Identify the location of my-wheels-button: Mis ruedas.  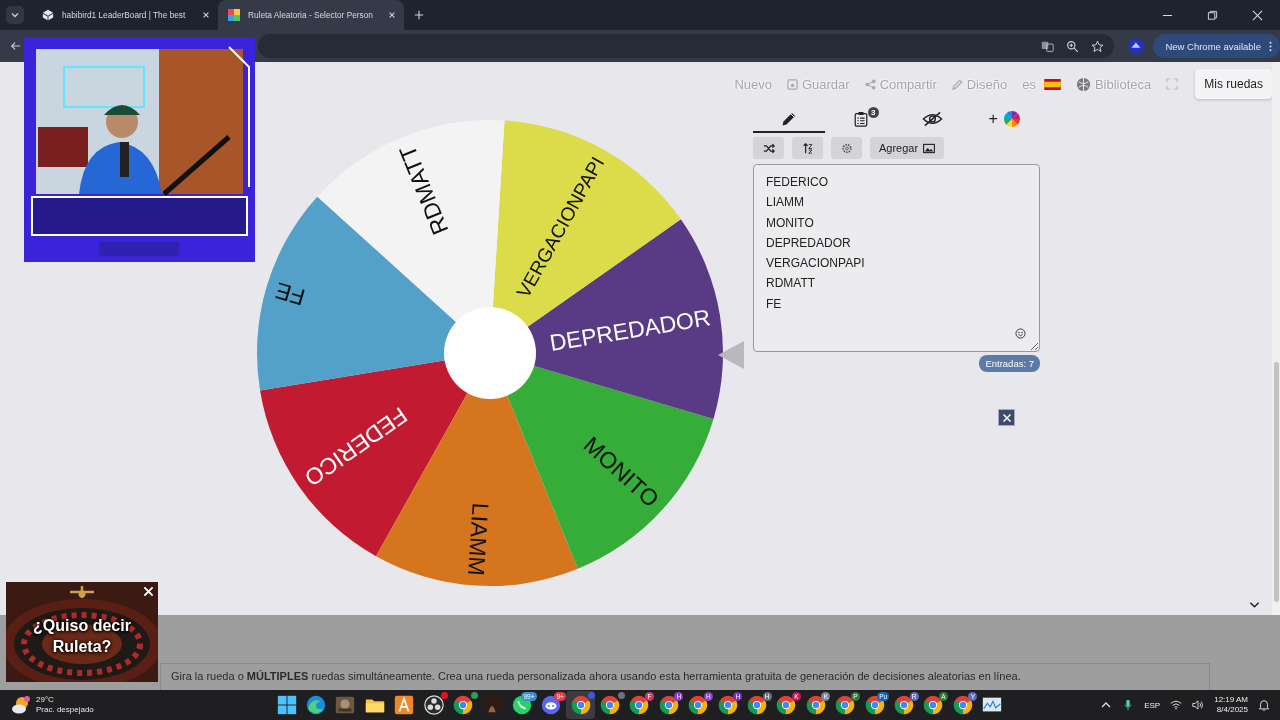
(1233, 84).